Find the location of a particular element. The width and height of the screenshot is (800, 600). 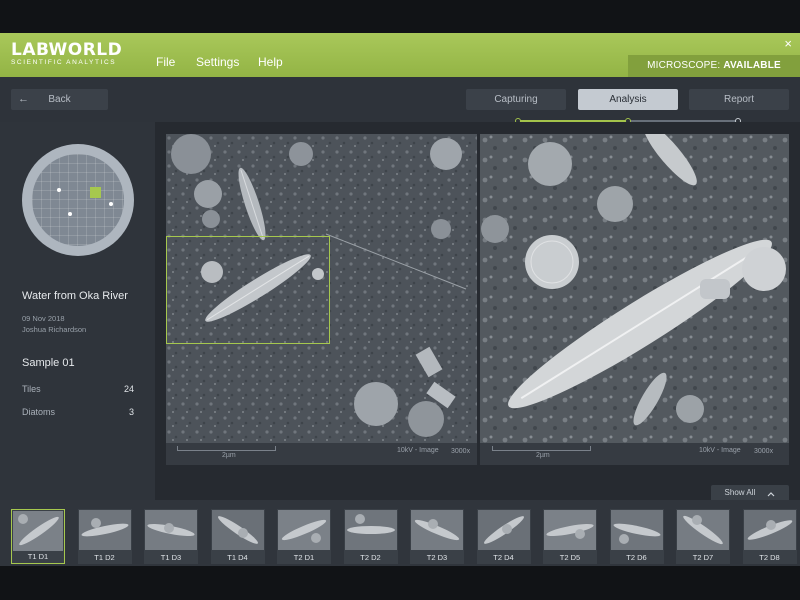

show-all-label: Show All is located at coordinates (740, 492).